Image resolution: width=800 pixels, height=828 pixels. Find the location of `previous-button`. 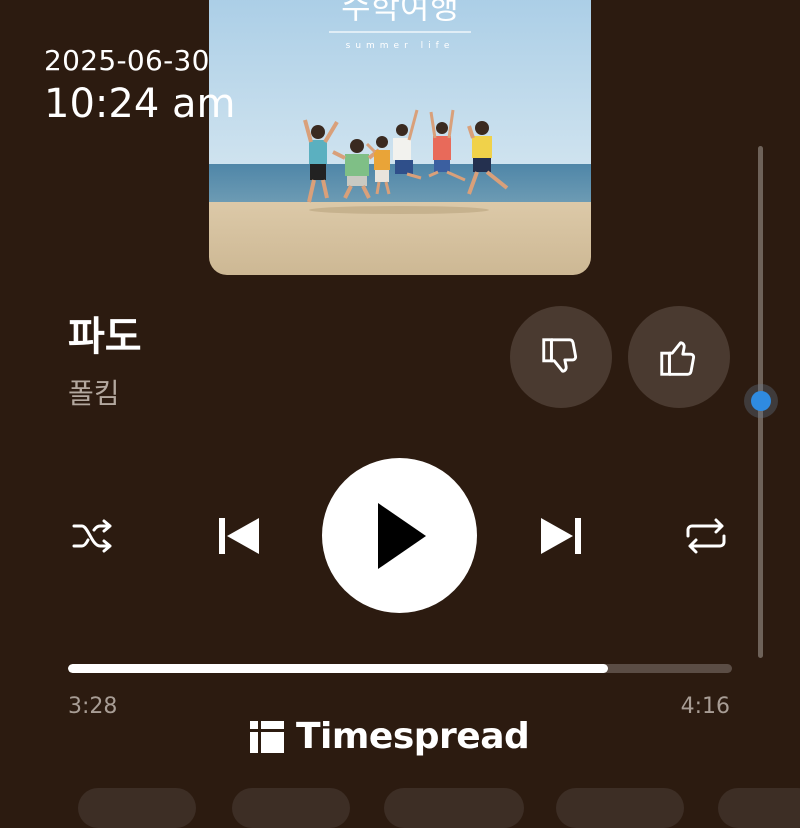

previous-button is located at coordinates (238, 536).